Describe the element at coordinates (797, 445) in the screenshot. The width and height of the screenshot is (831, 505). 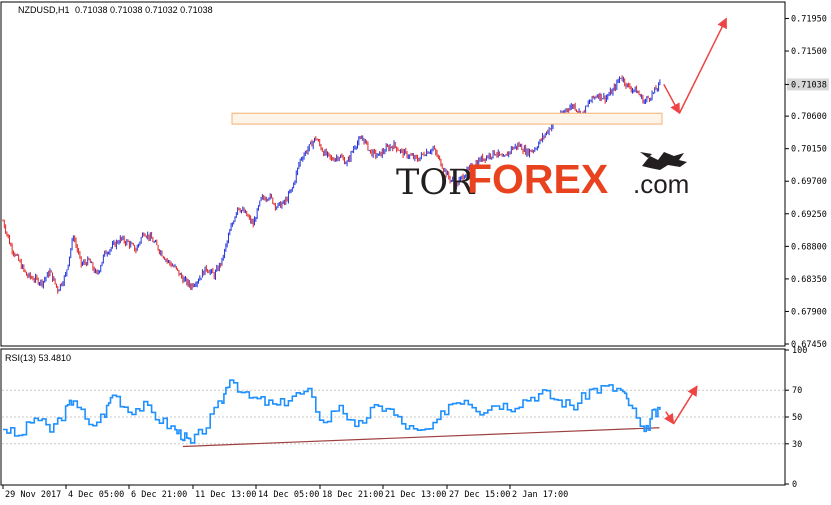
I see `rsi-tick-label: 30` at that location.